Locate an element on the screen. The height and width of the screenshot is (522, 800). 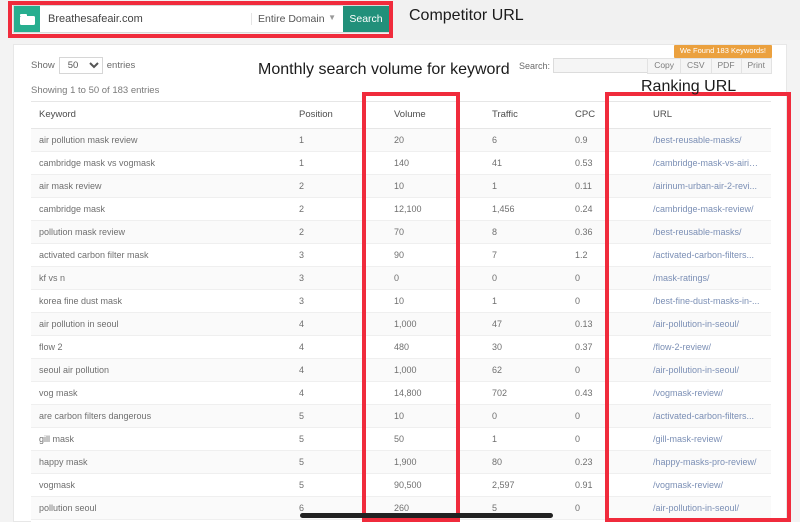
cell-traffic: 8 is located at coordinates (525, 232).